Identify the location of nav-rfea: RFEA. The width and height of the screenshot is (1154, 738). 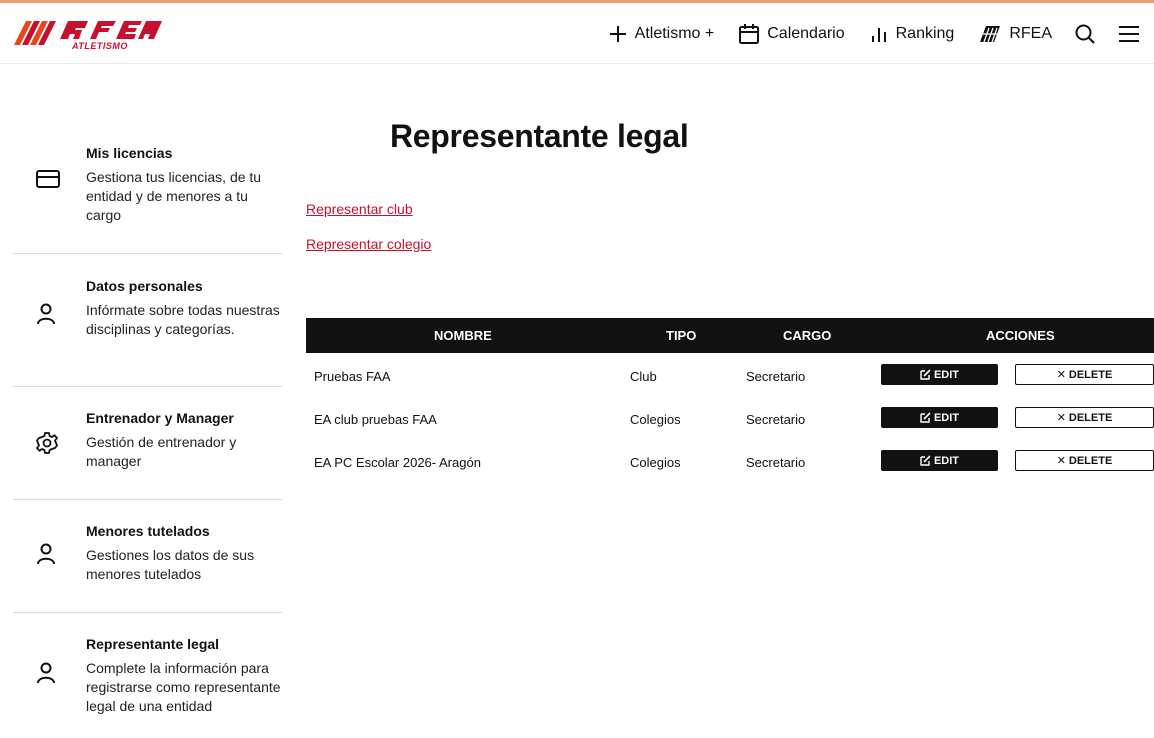
(1015, 34).